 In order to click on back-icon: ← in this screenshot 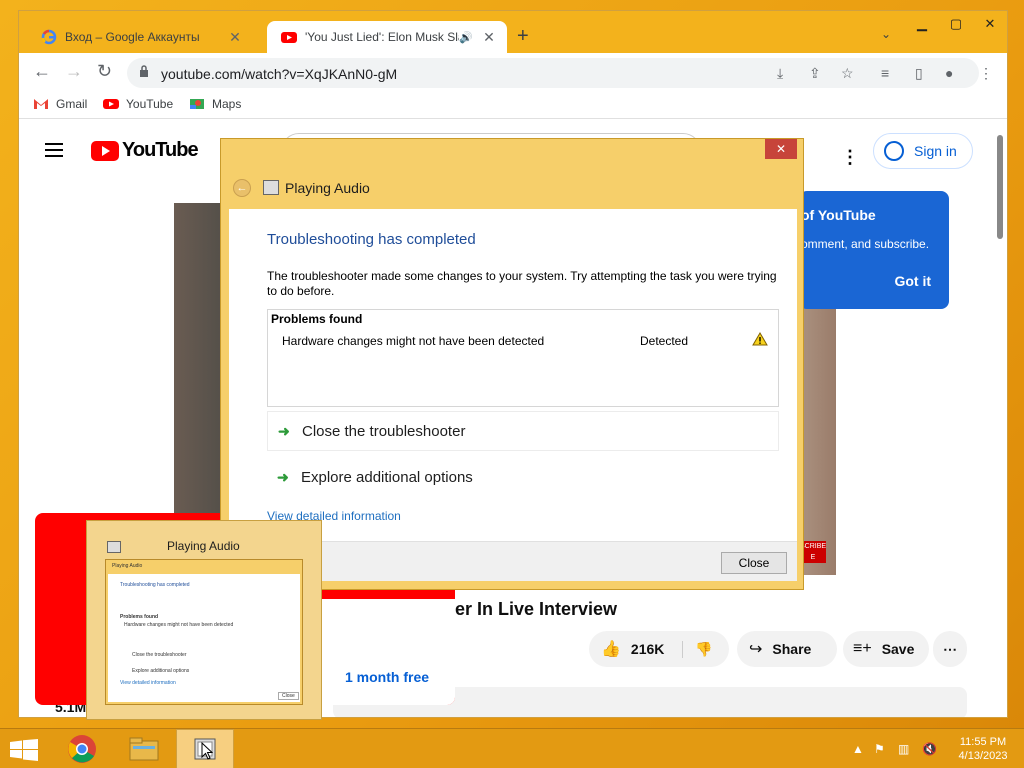, I will do `click(42, 71)`.